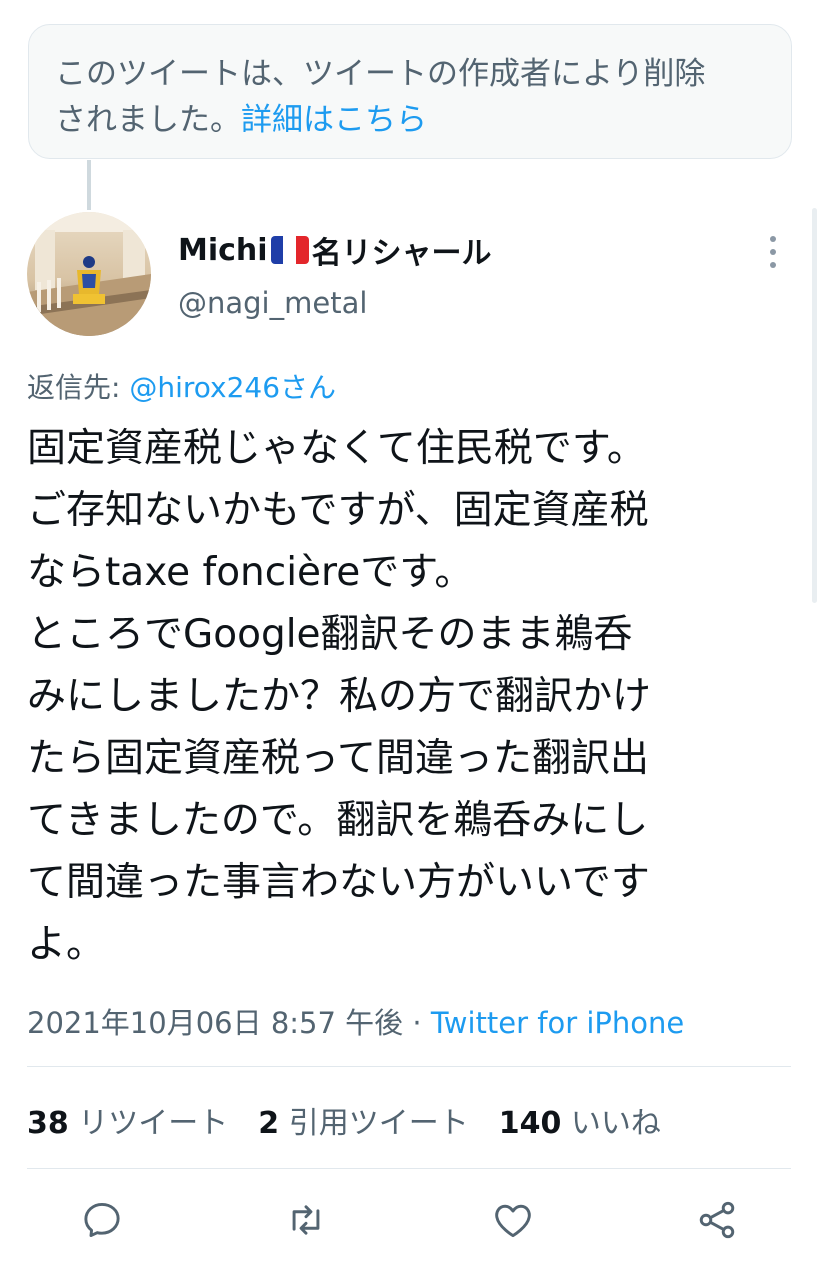 The image size is (819, 1280). Describe the element at coordinates (148, 1123) in the screenshot. I see `retweets-label: リツイート` at that location.